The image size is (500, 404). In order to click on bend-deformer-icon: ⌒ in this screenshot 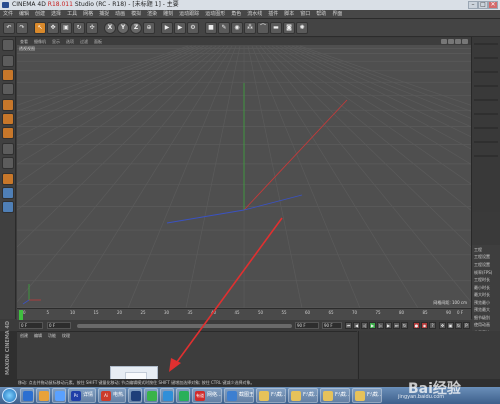, I will do `click(263, 28)`.